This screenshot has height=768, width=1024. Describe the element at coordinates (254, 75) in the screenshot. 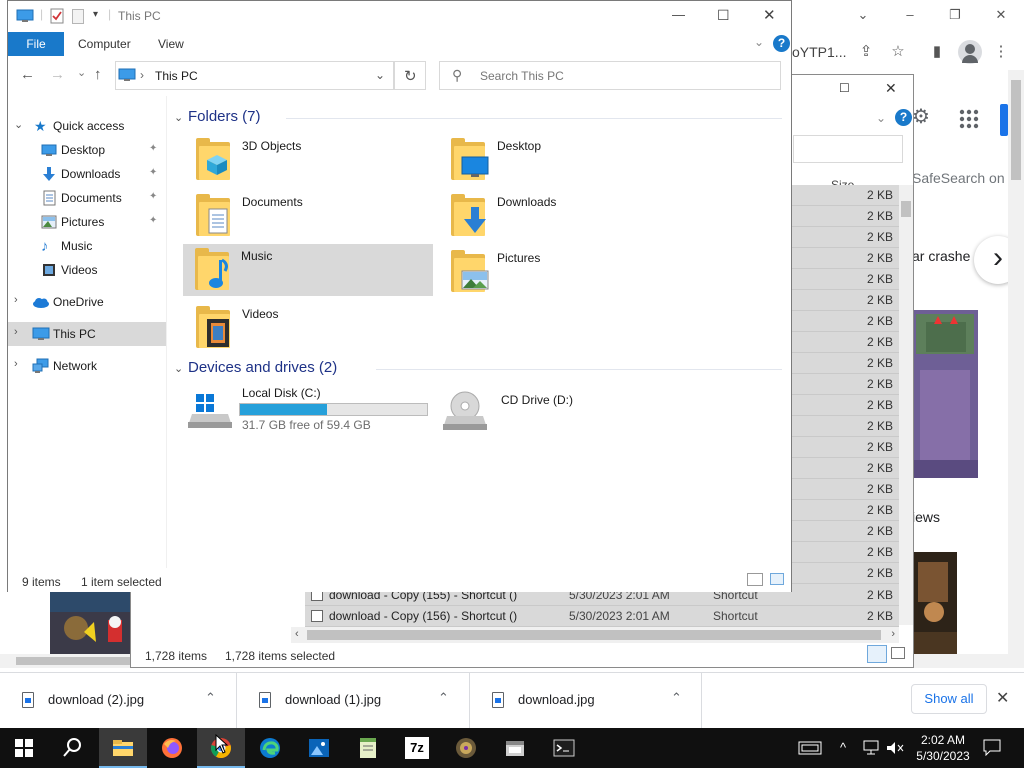

I see `address-bar: › This PC ⌄` at that location.